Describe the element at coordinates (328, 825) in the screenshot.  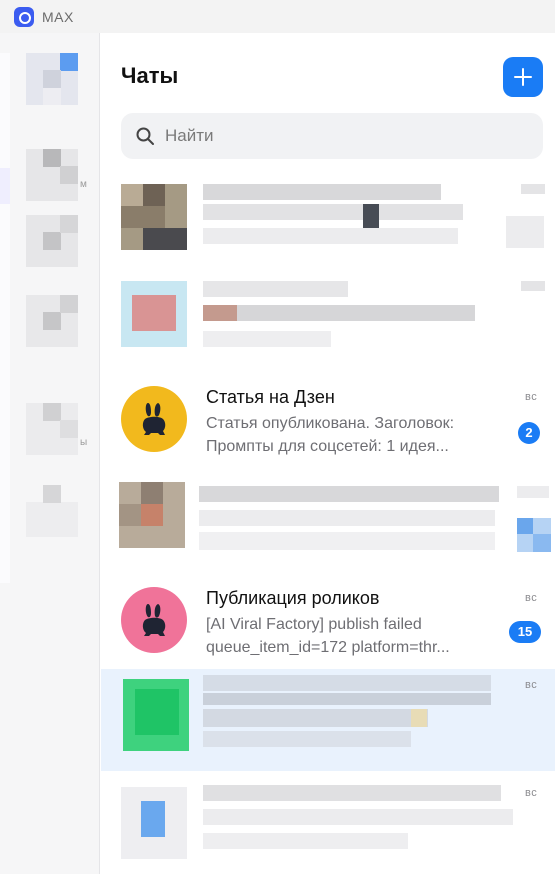
I see `chat-item-blurred: вс` at that location.